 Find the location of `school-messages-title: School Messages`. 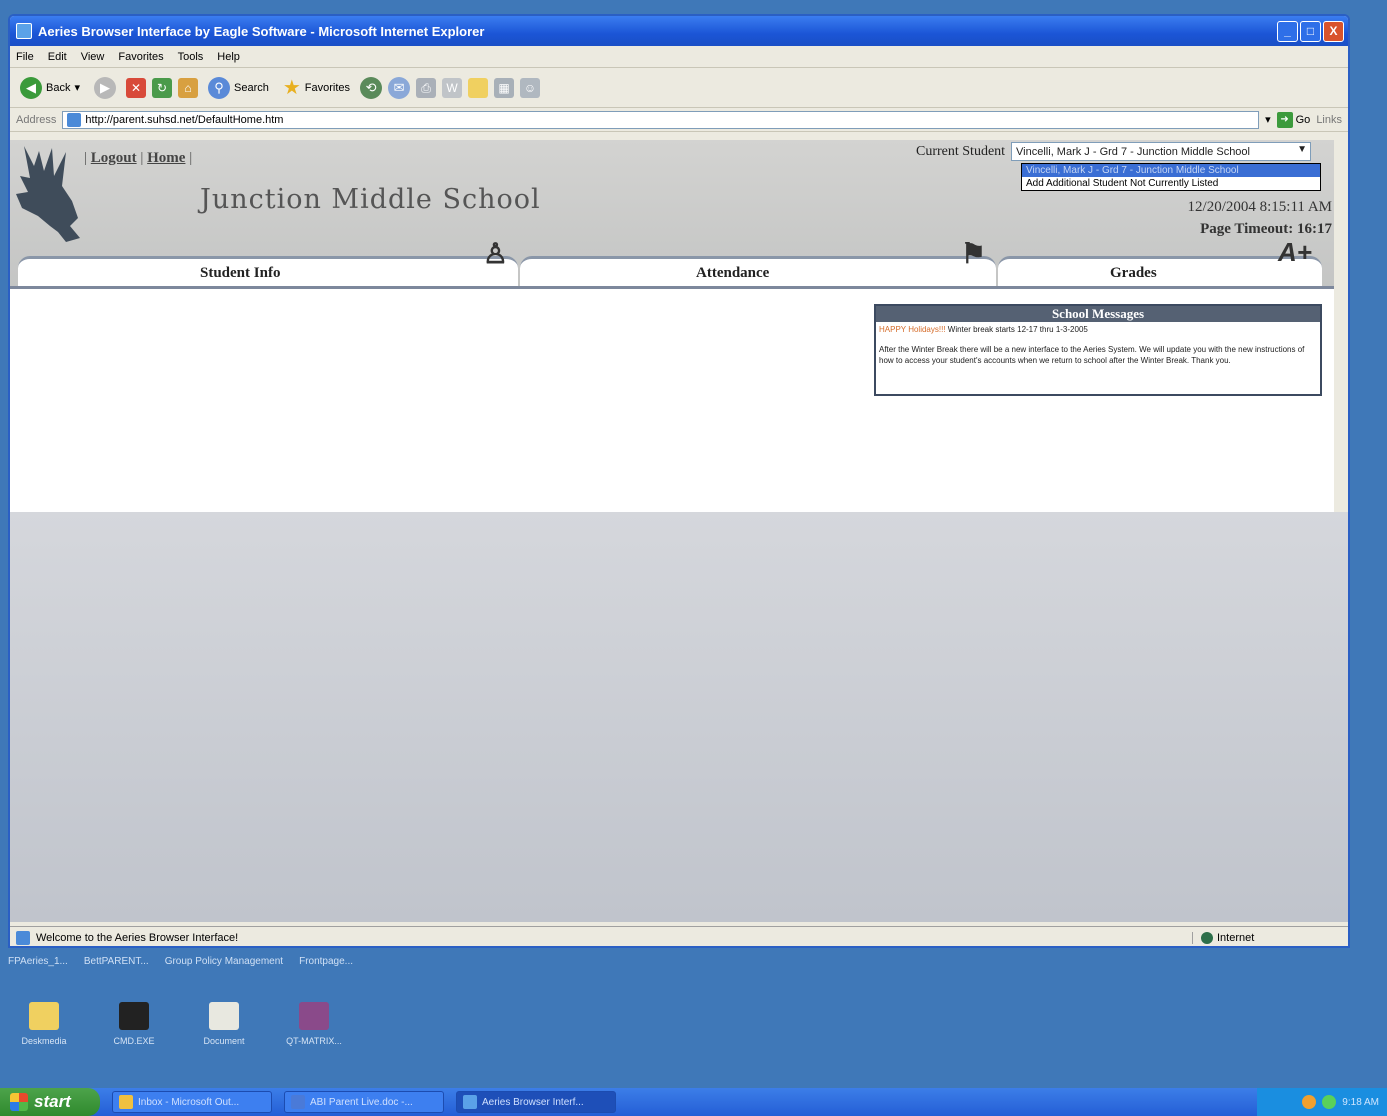

school-messages-title: School Messages is located at coordinates (1098, 314).